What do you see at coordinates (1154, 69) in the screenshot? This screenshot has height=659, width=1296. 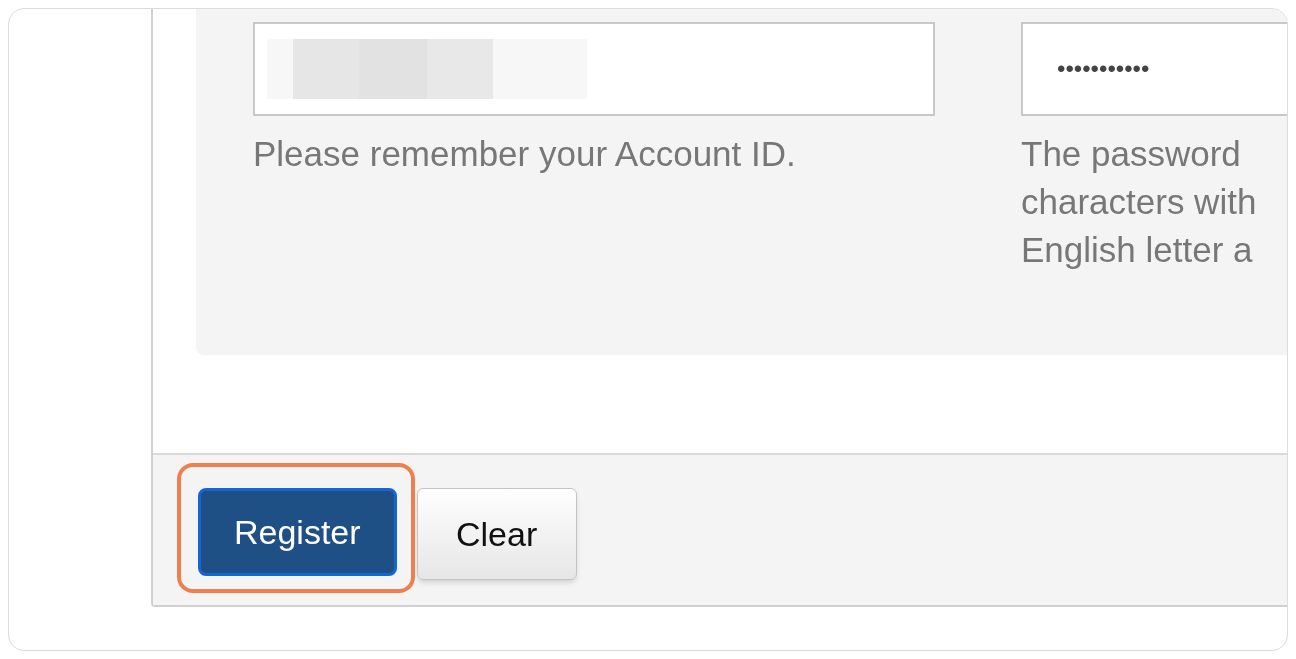 I see `password-field: •••••••••••` at bounding box center [1154, 69].